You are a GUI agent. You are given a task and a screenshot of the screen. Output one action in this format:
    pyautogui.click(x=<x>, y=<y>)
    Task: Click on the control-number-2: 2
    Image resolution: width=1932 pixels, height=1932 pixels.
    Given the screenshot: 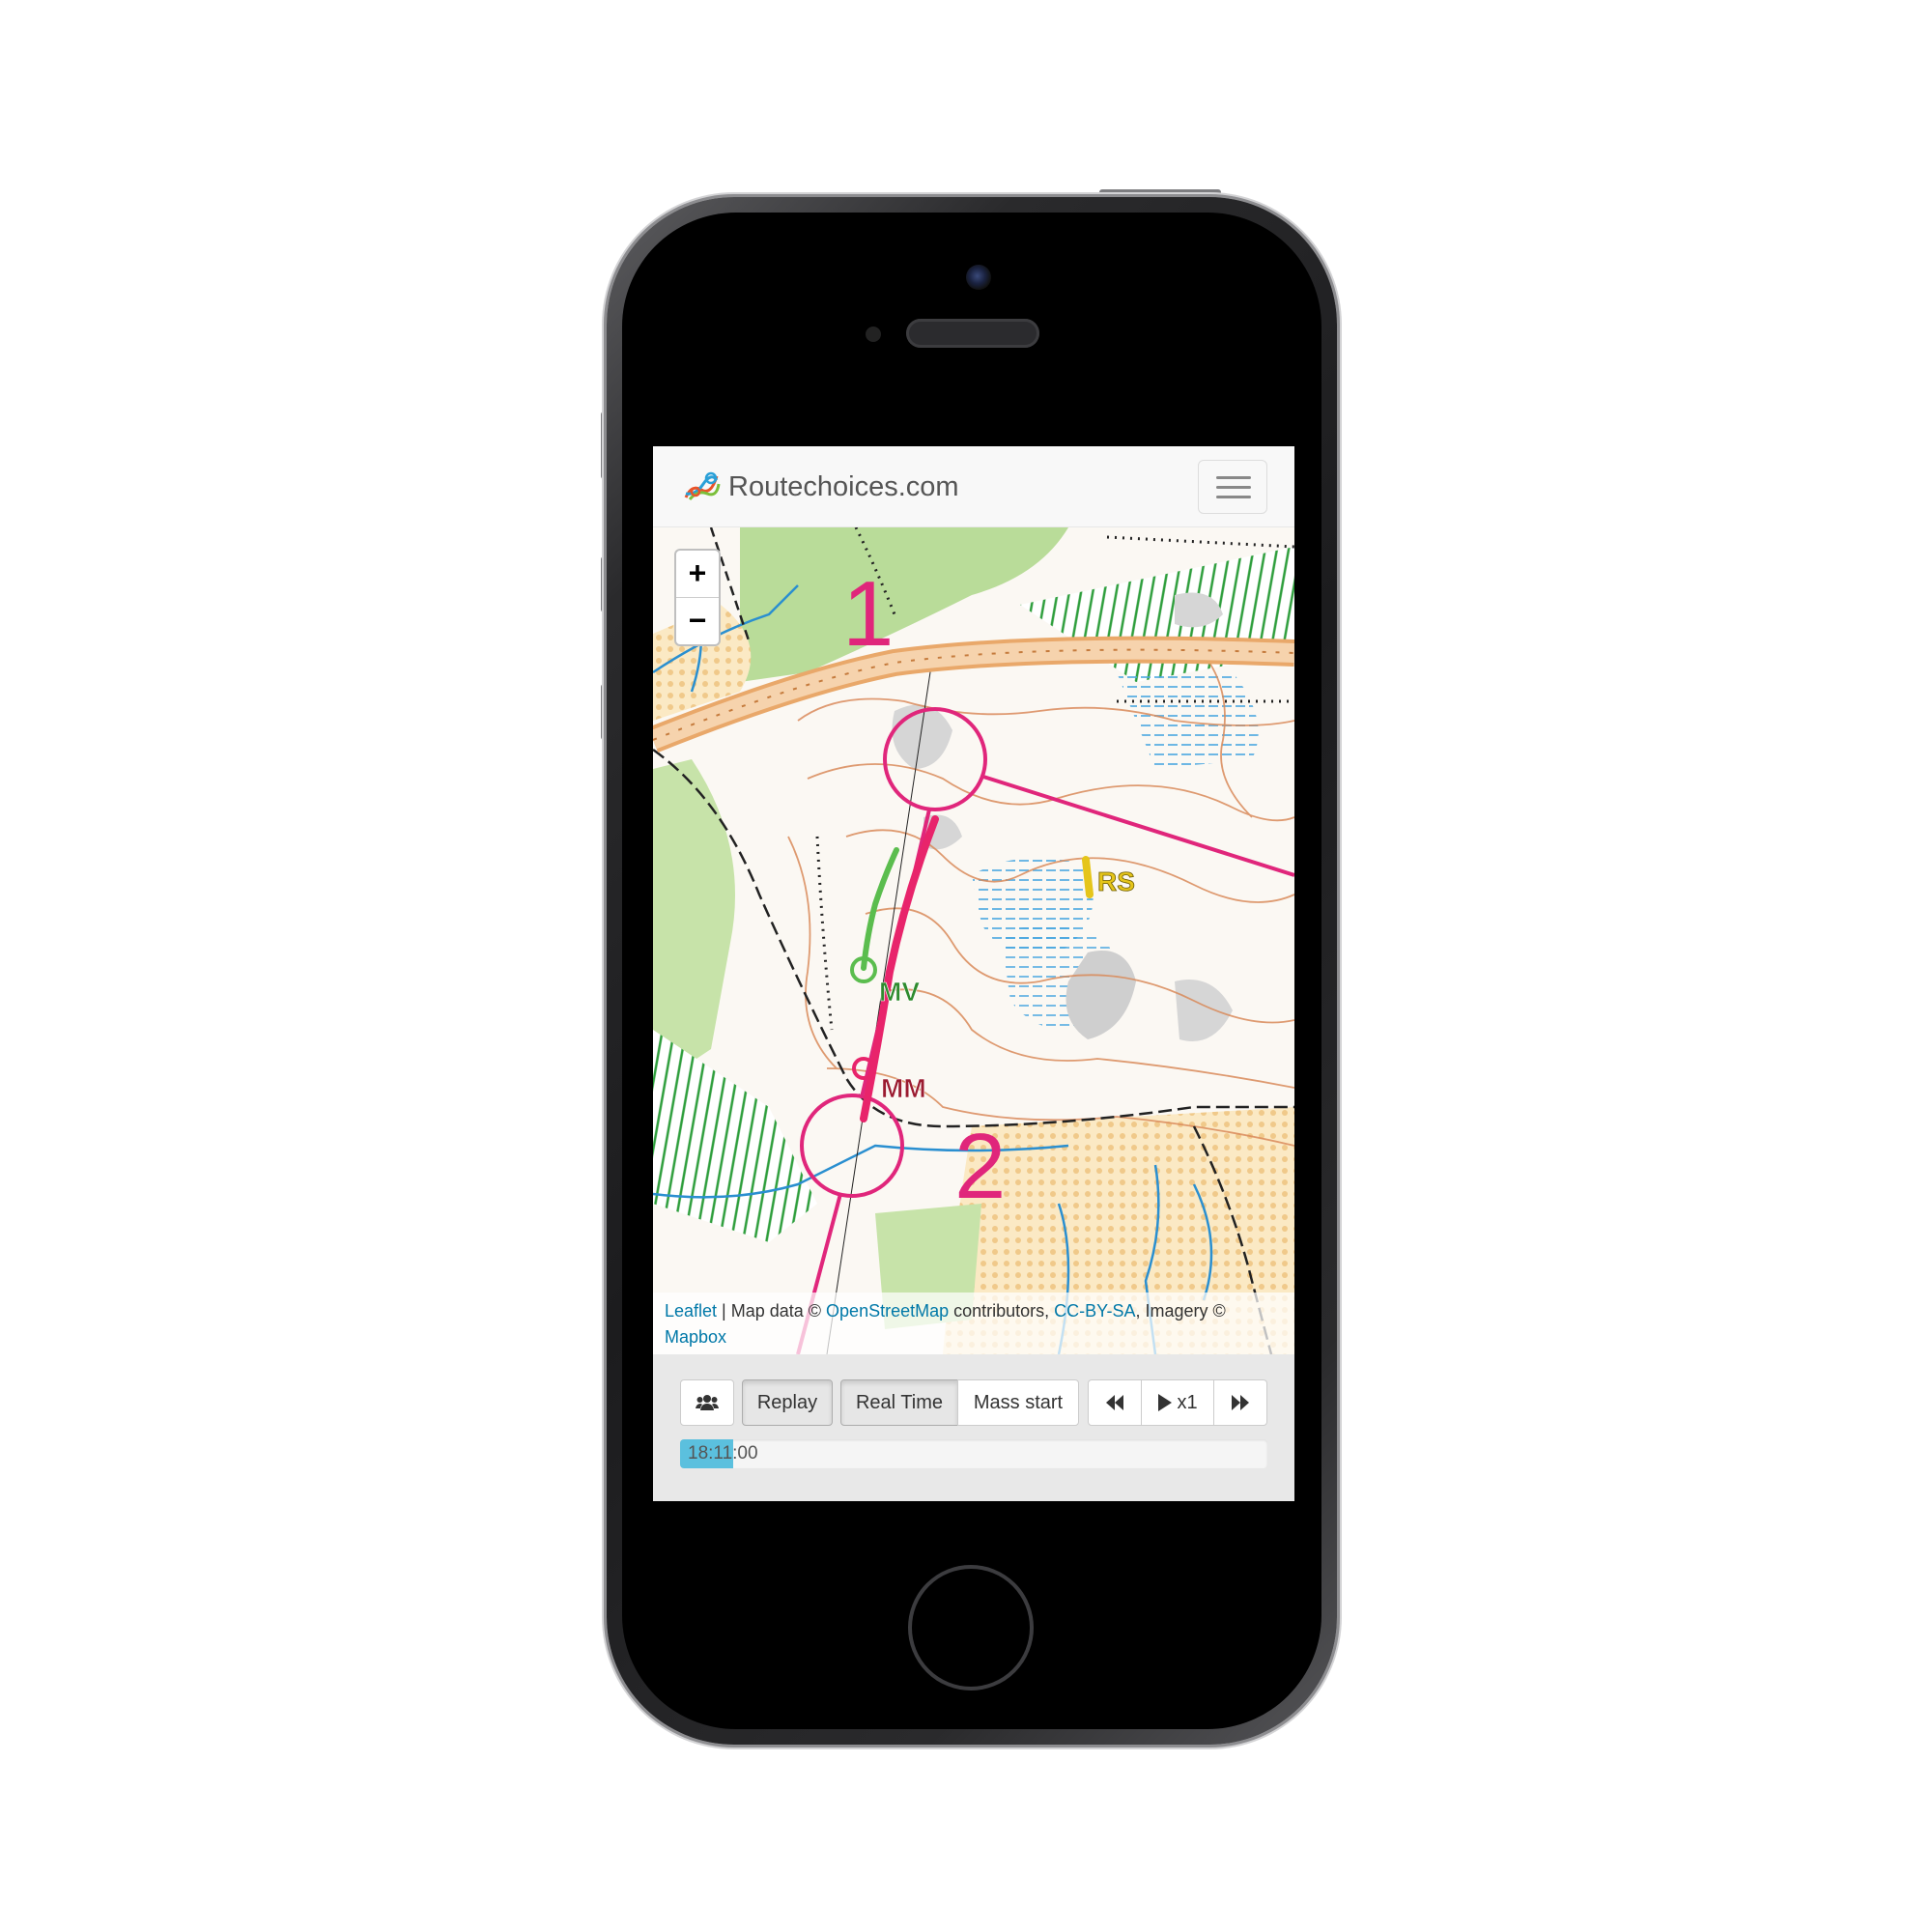 What is the action you would take?
    pyautogui.click(x=980, y=1166)
    